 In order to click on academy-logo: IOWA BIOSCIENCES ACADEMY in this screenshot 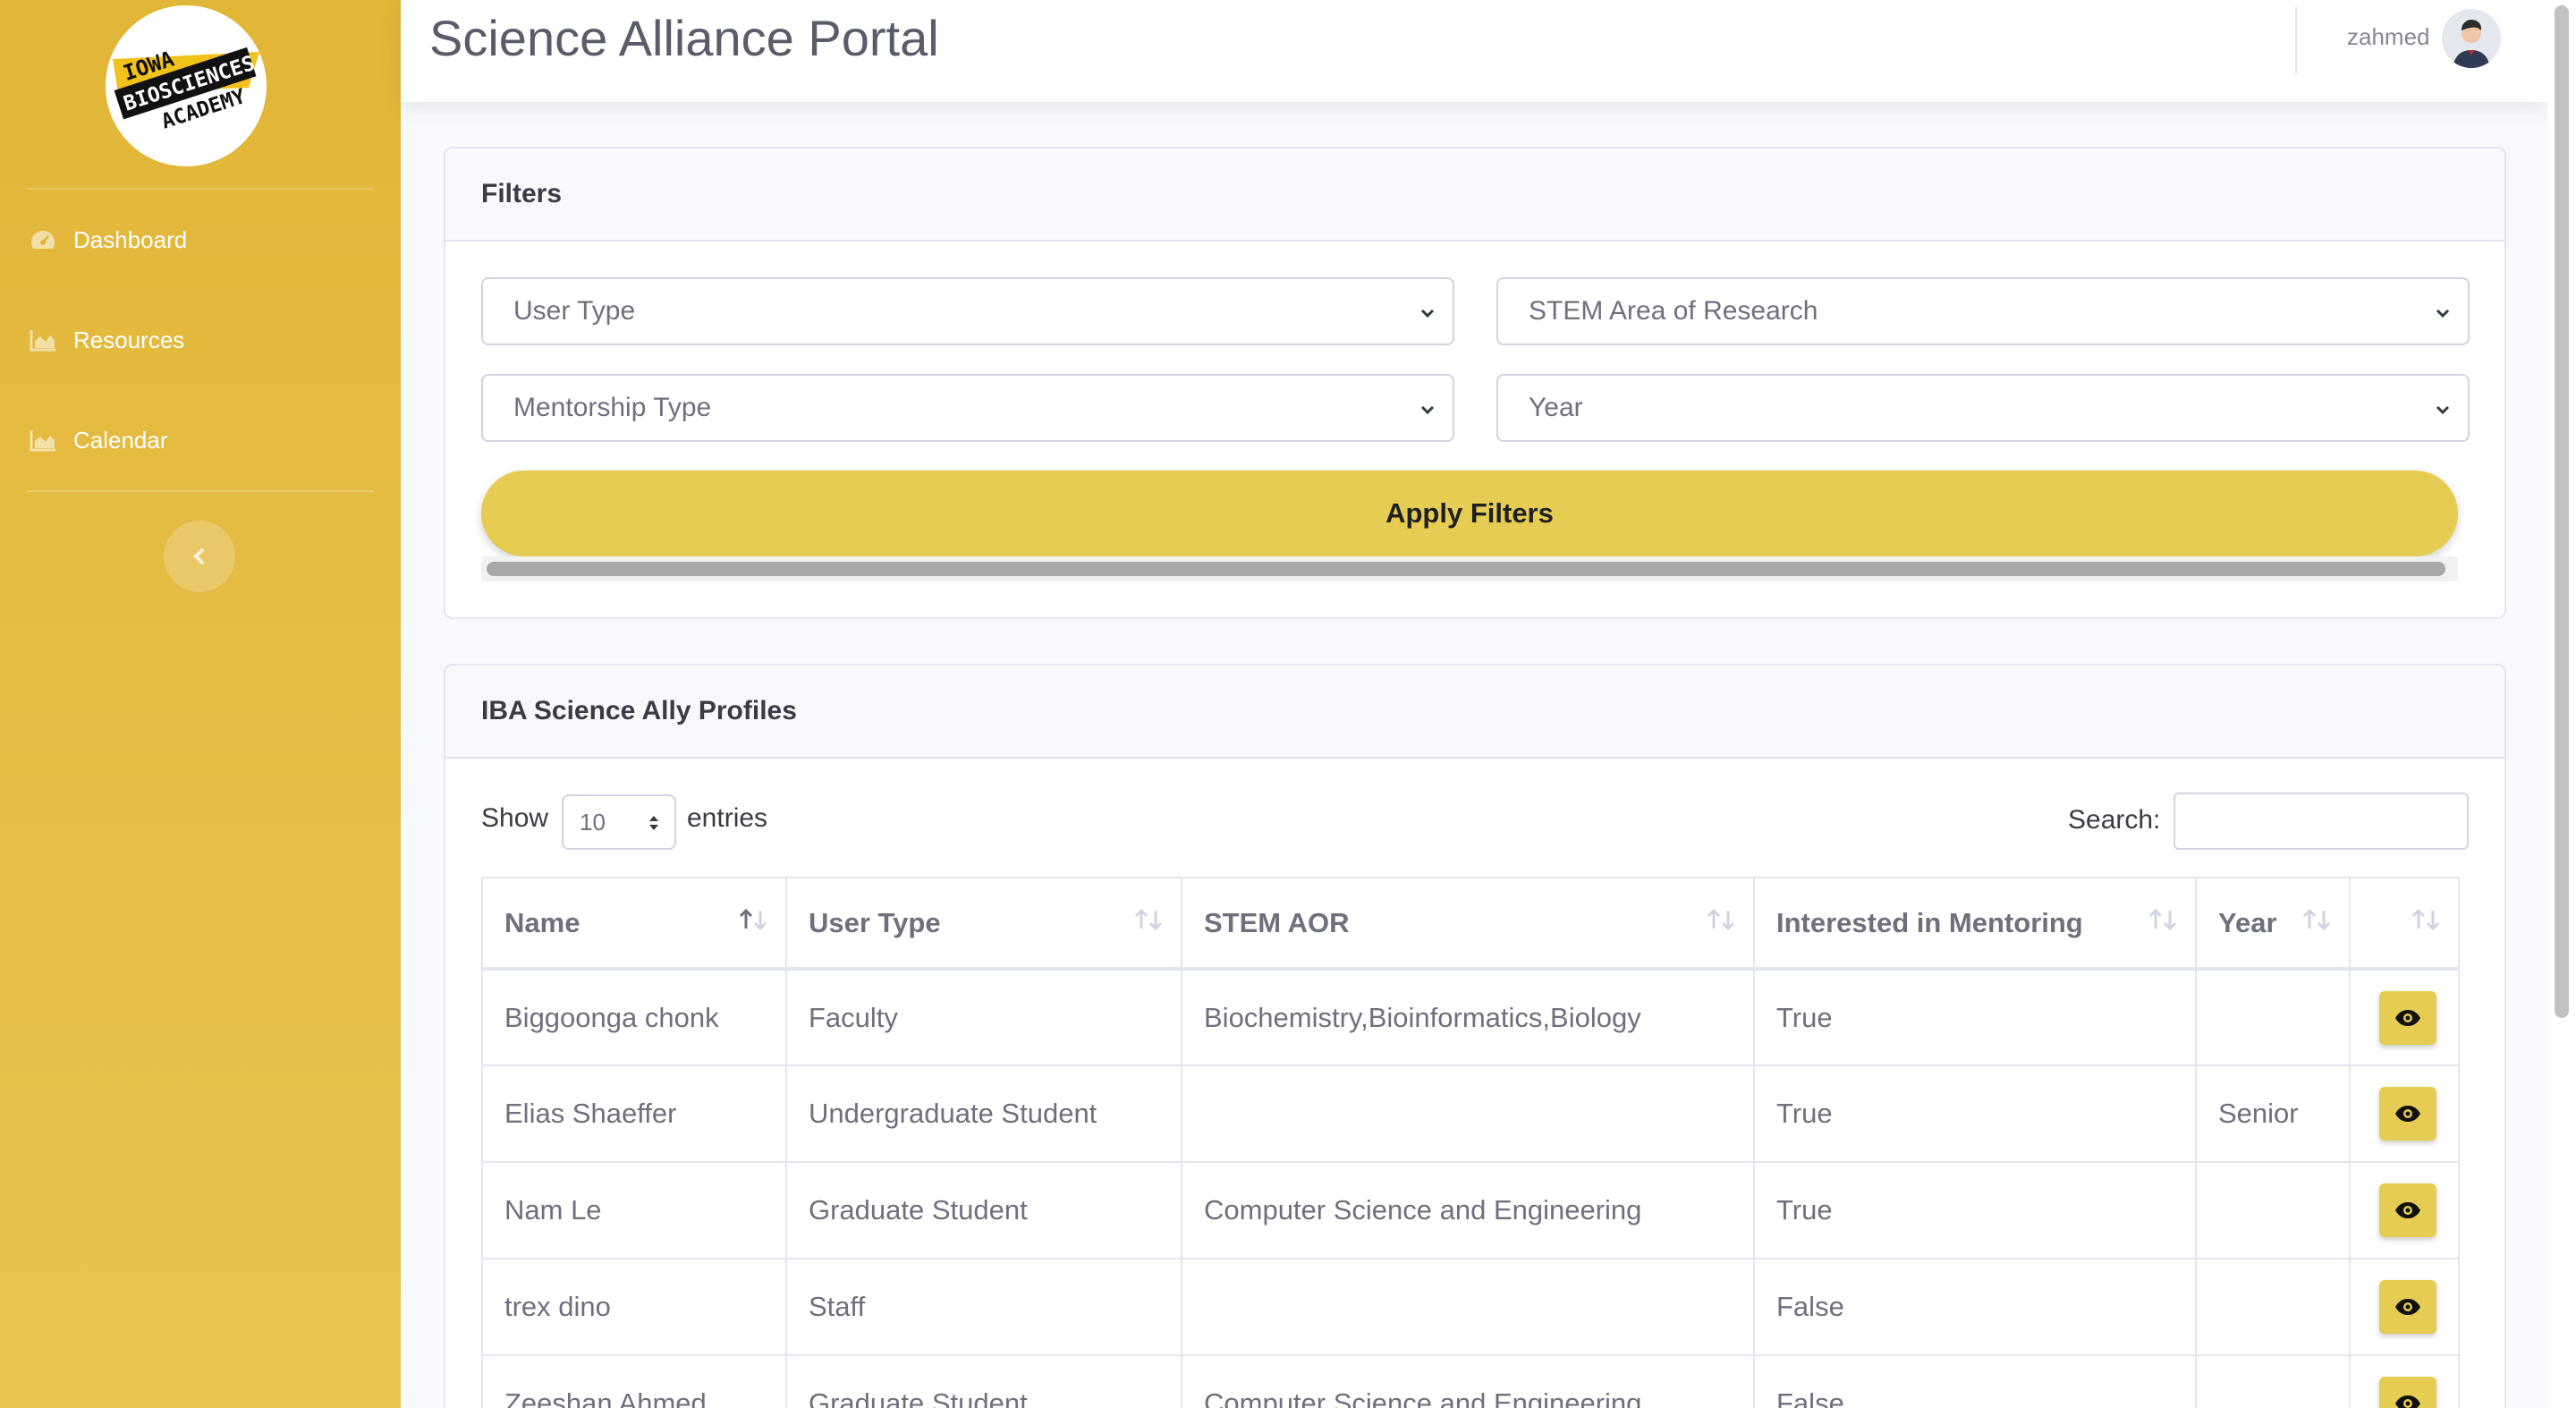, I will do `click(186, 85)`.